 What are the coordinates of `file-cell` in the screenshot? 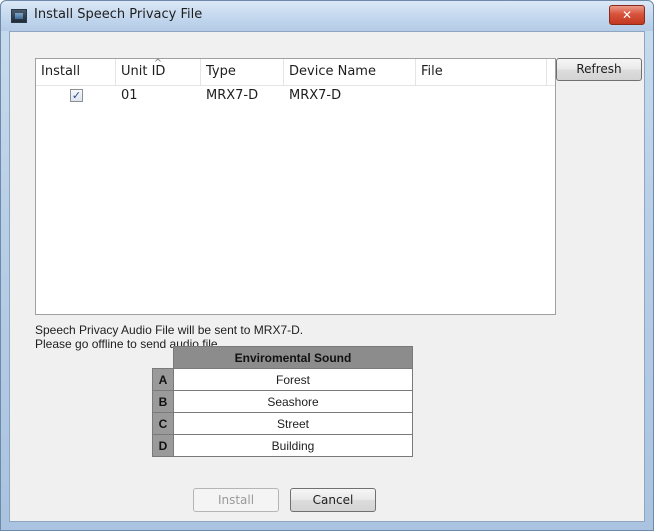 It's located at (418, 96).